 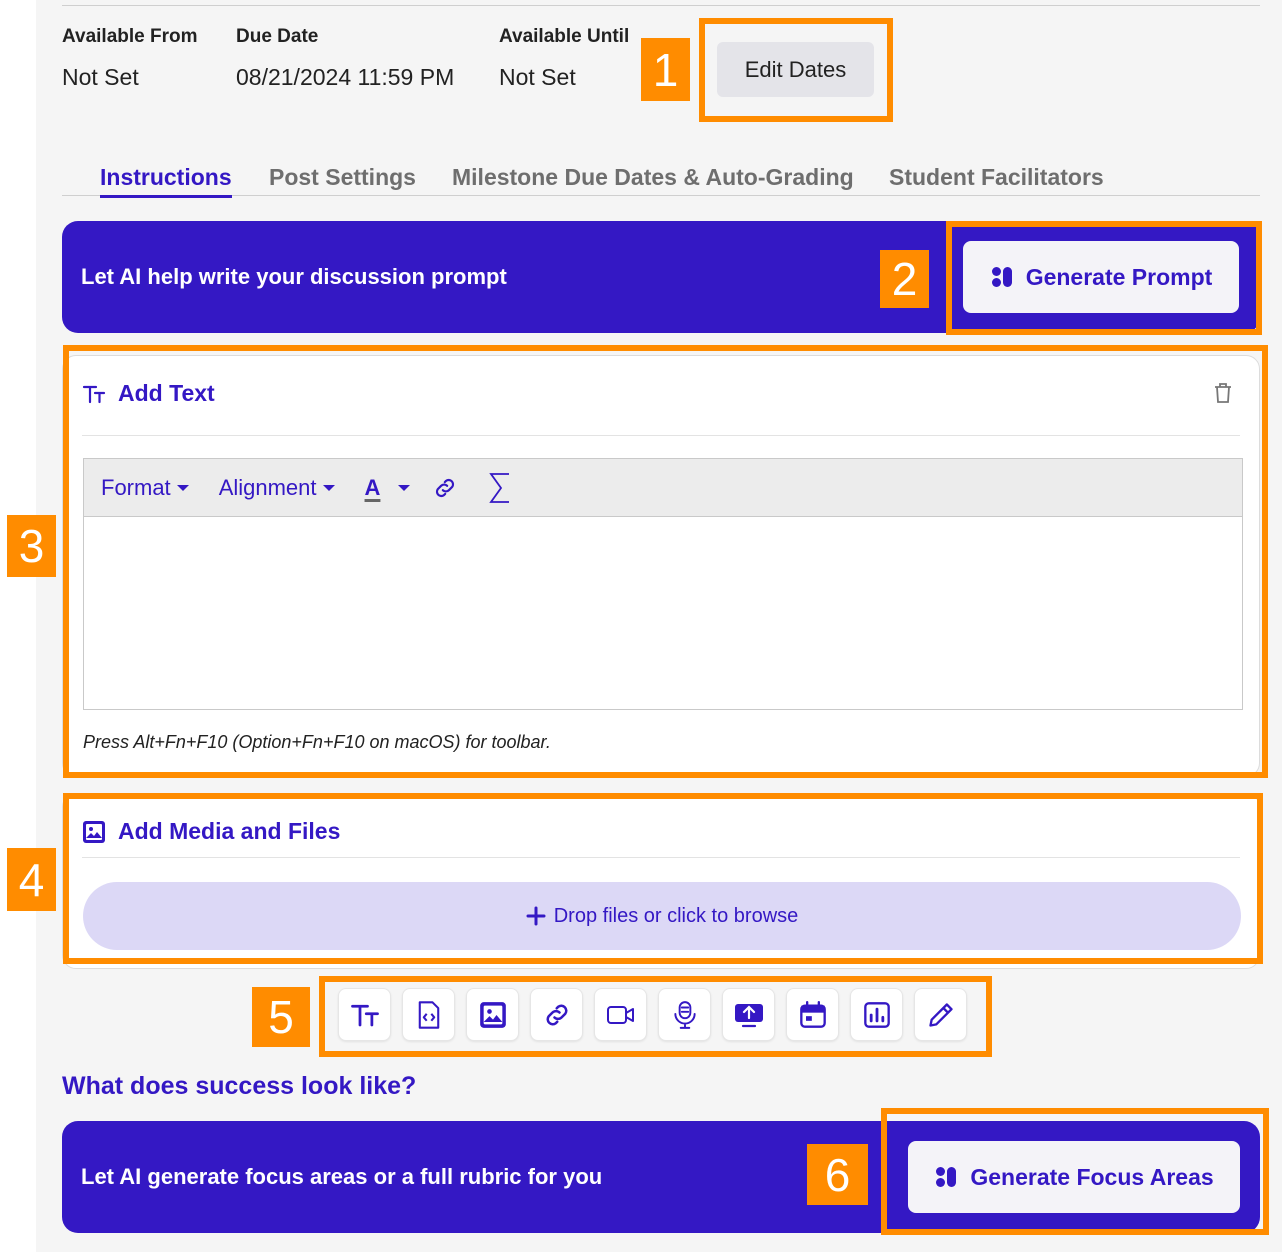 I want to click on add-drawing-button, so click(x=940, y=1014).